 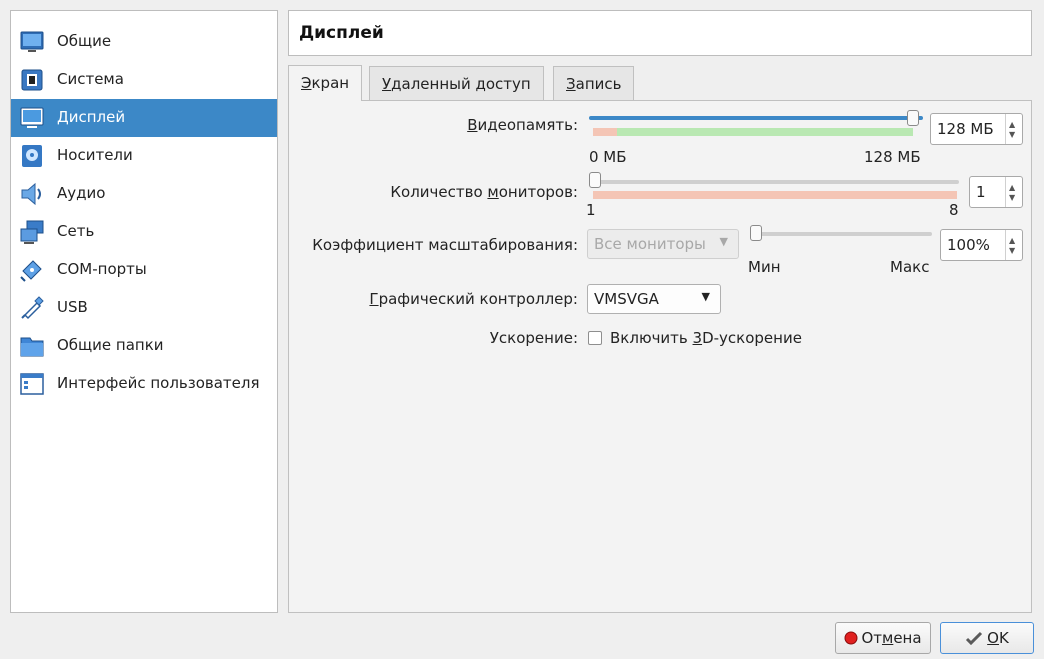 I want to click on monitor-count-red-zone, so click(x=775, y=195).